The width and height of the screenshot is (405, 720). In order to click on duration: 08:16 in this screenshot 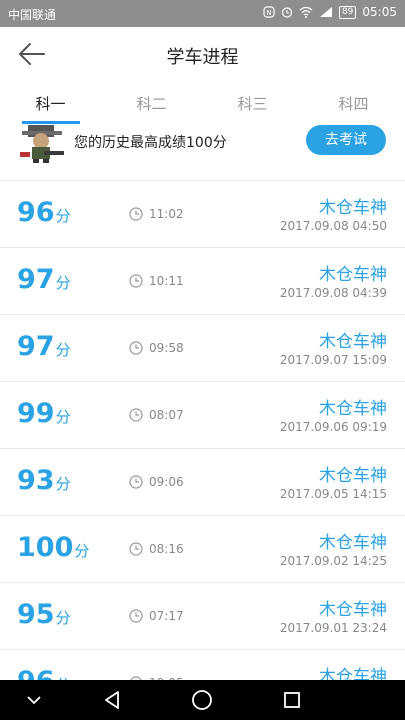, I will do `click(156, 549)`.